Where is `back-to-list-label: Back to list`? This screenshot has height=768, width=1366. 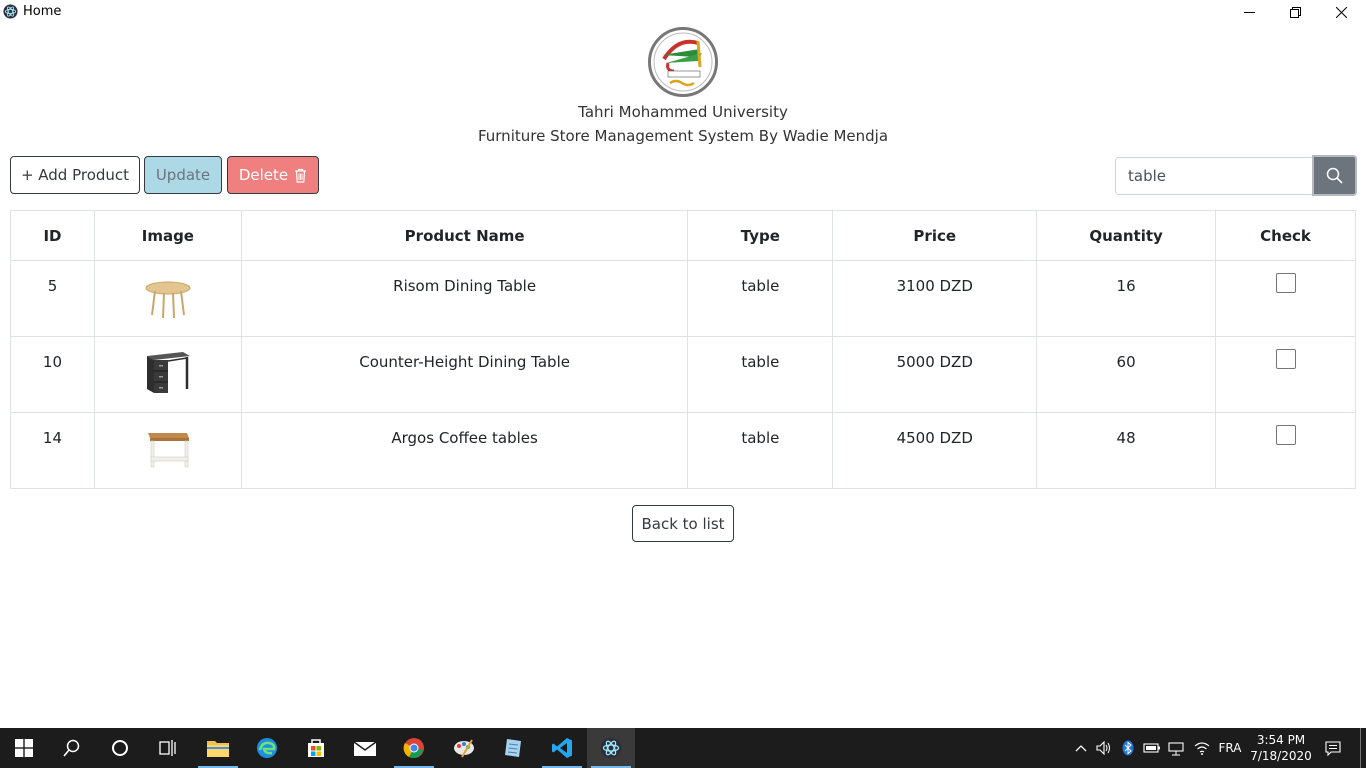
back-to-list-label: Back to list is located at coordinates (683, 523).